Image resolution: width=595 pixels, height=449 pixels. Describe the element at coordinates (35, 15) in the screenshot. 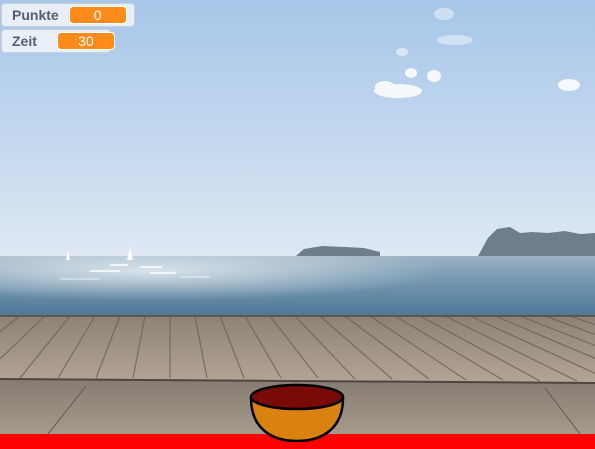

I see `score-label: Punkte` at that location.